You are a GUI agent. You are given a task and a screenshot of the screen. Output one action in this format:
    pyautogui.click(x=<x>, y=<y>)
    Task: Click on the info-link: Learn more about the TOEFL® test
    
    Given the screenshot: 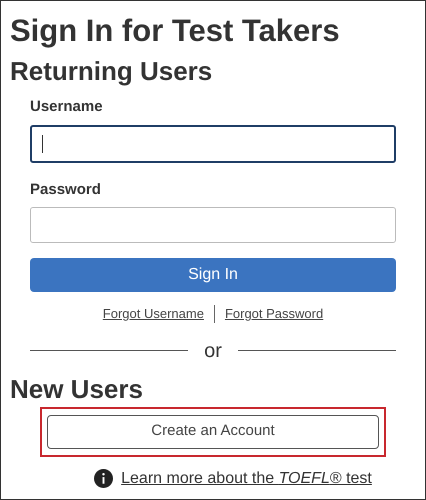 What is the action you would take?
    pyautogui.click(x=246, y=478)
    